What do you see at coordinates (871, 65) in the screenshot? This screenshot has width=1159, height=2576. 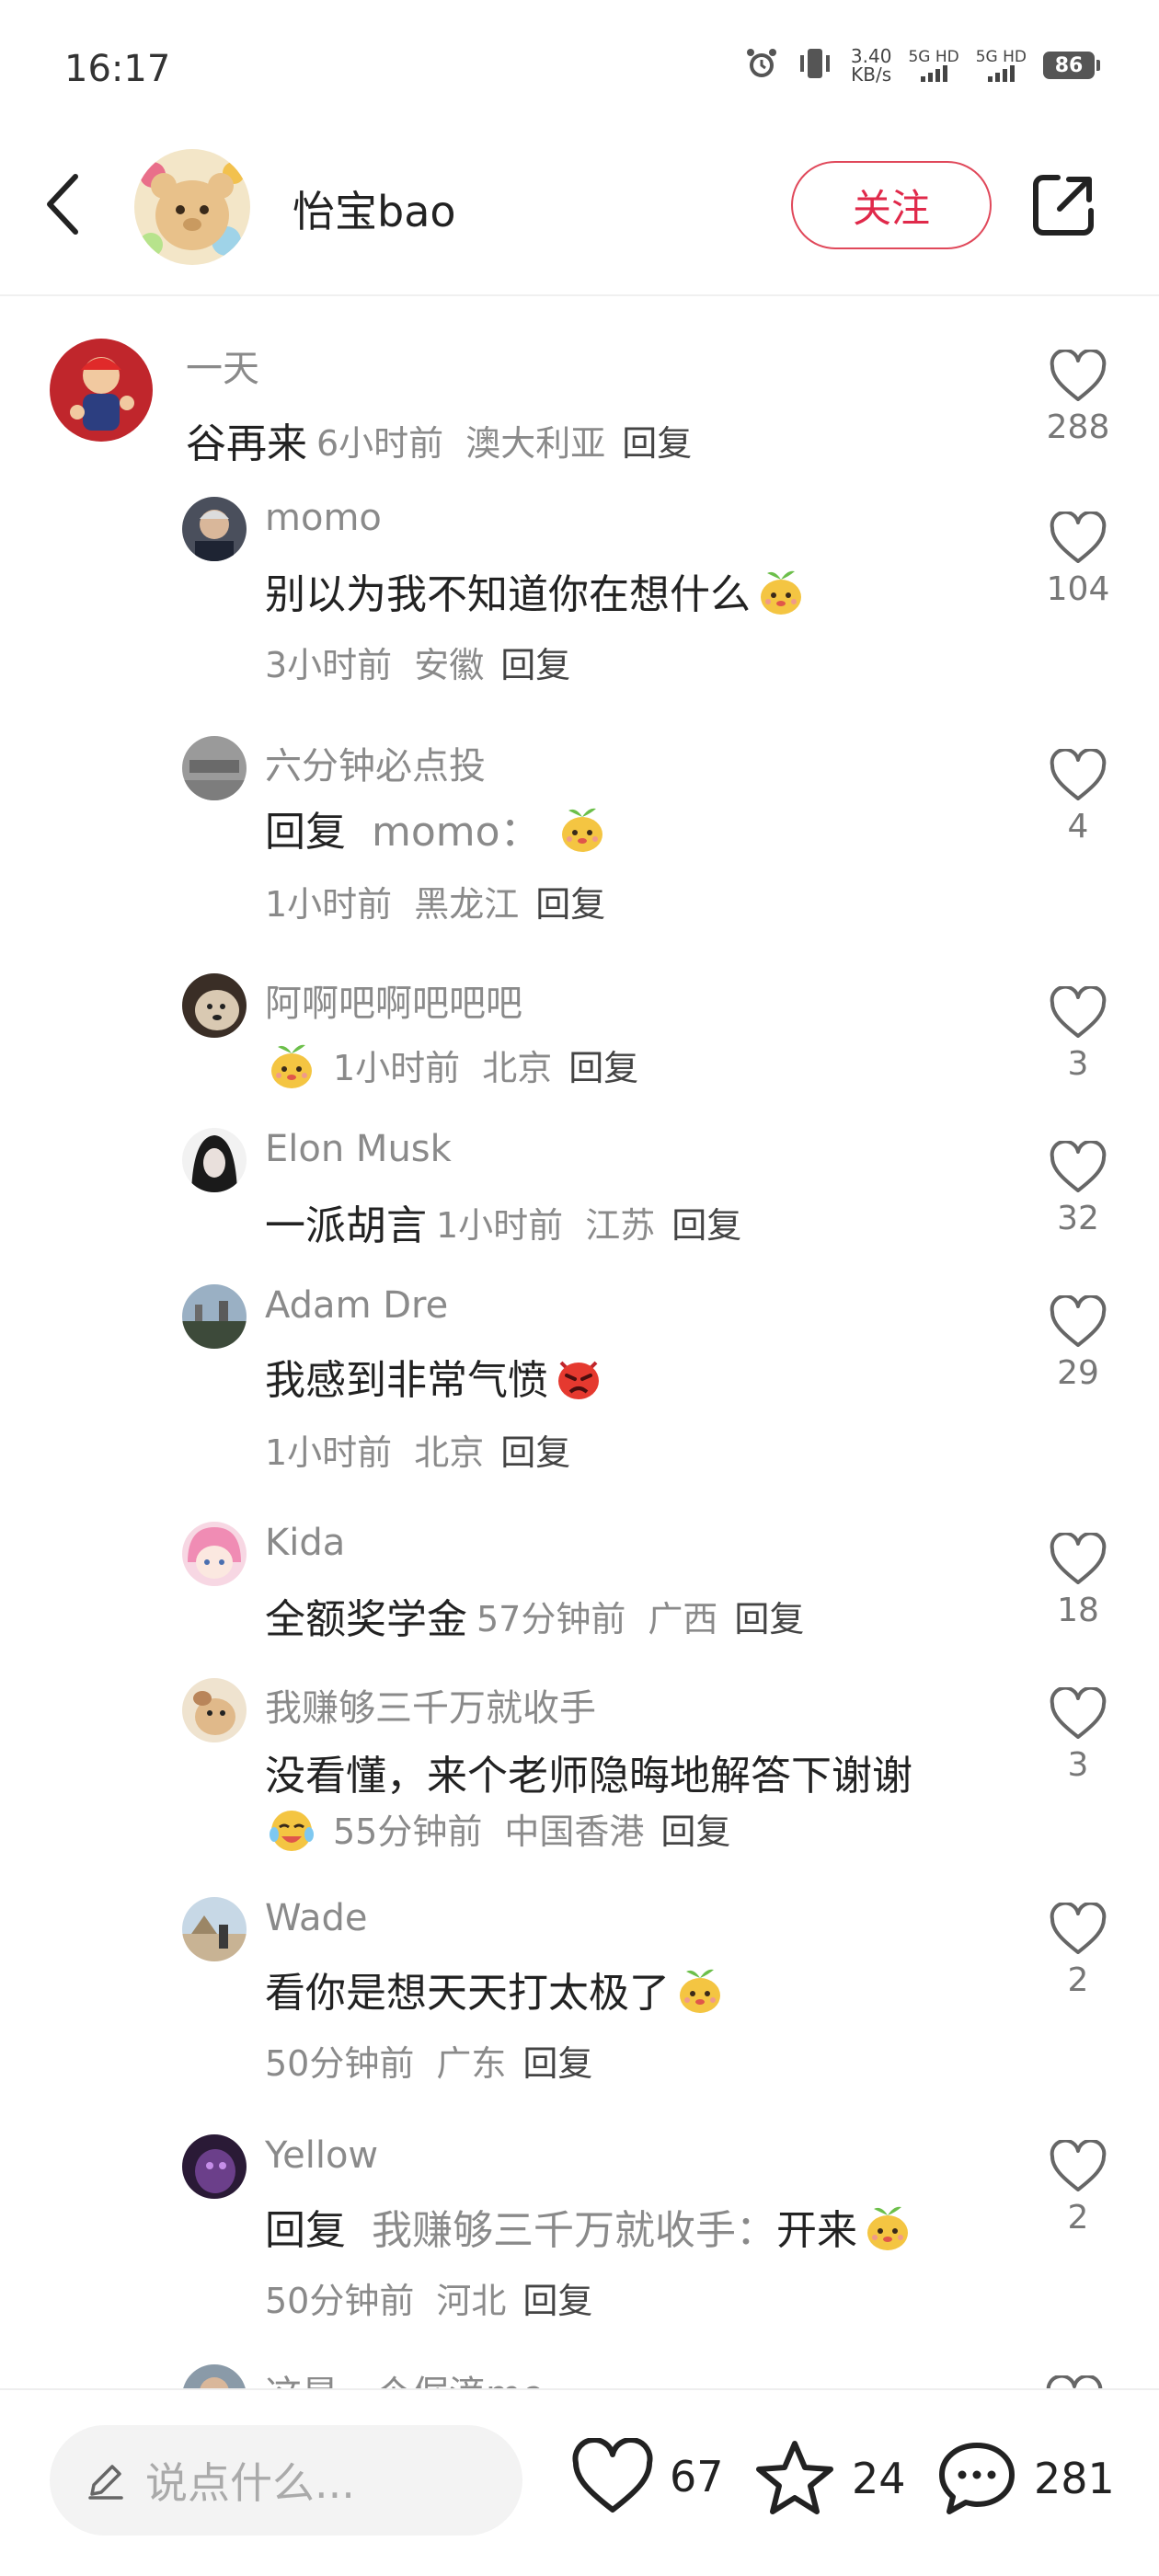 I see `net-speed: 3.40 KB/s` at bounding box center [871, 65].